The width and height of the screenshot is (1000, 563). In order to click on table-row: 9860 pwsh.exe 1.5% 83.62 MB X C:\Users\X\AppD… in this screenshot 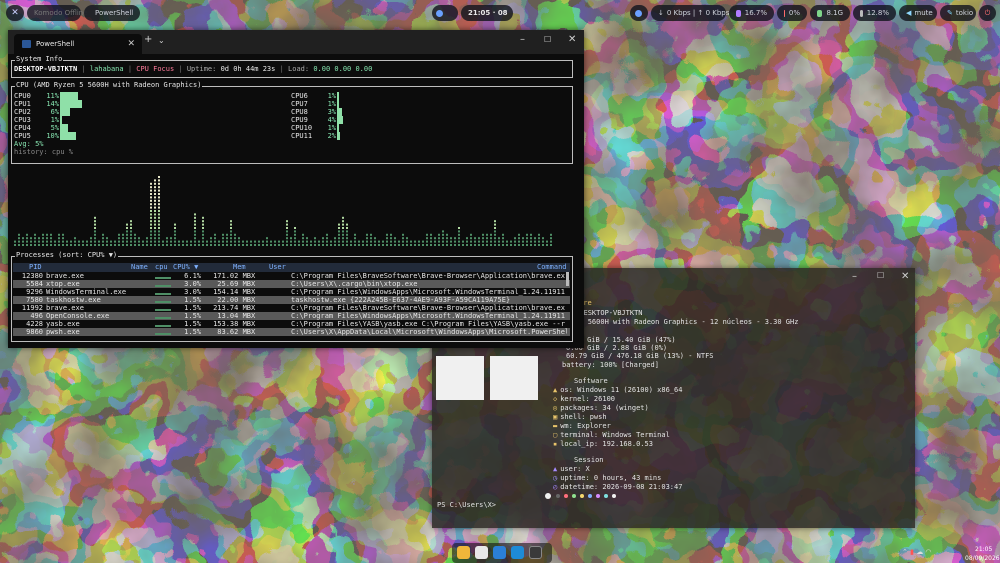, I will do `click(291, 332)`.